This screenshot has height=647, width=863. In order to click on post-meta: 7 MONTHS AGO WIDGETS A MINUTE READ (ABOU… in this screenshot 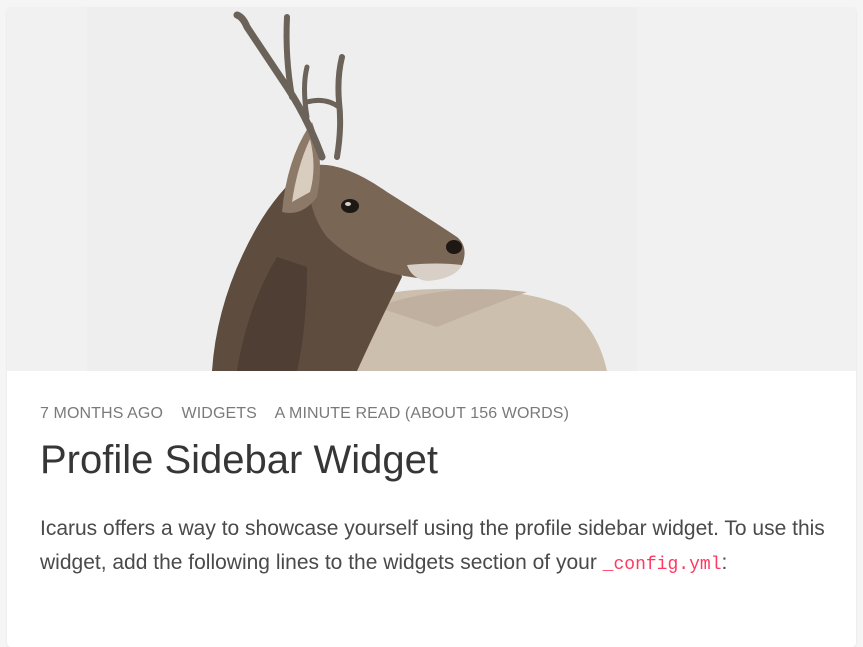, I will do `click(433, 414)`.